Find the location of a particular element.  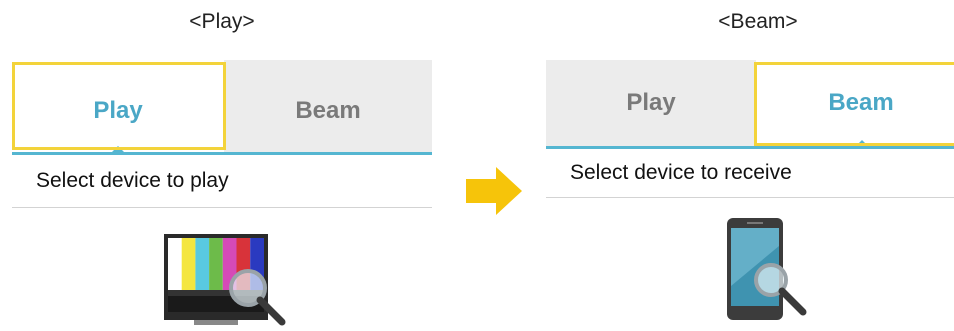

device-prompt: Select device to play is located at coordinates (222, 181).